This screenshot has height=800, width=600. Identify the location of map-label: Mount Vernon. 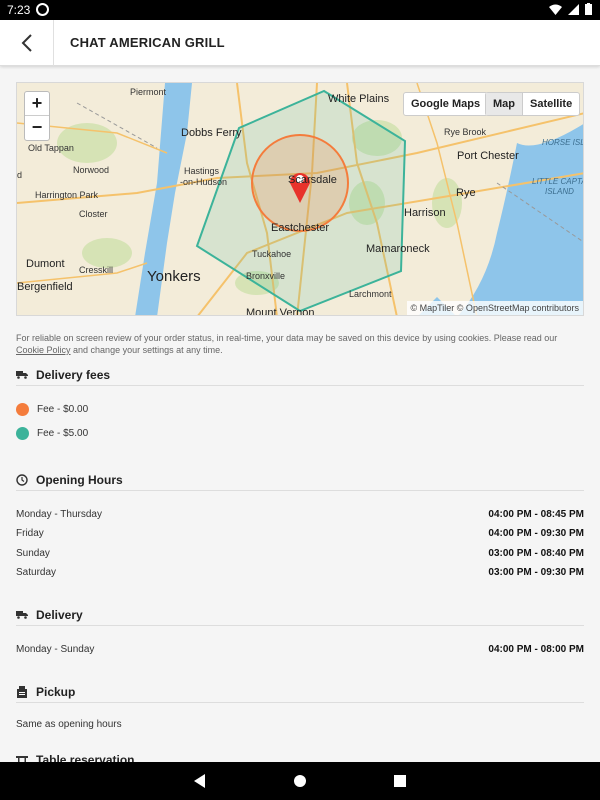
(280, 311).